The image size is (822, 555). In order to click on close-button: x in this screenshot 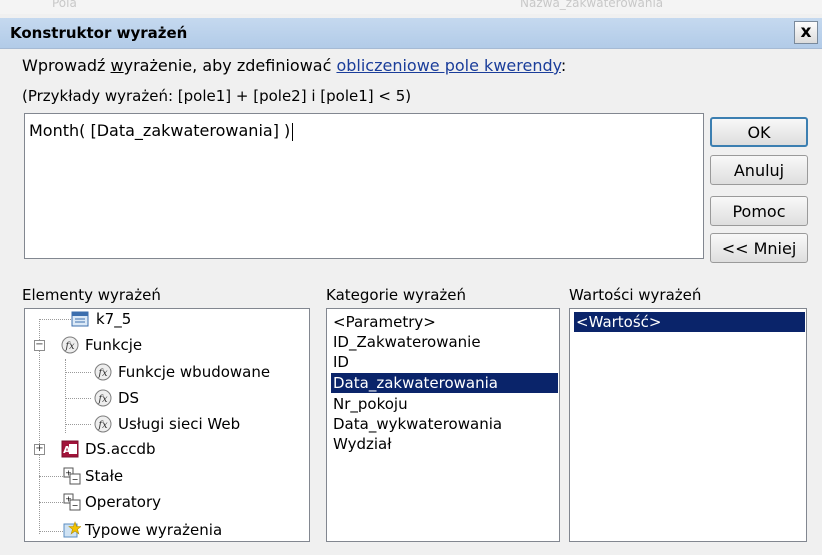, I will do `click(806, 32)`.